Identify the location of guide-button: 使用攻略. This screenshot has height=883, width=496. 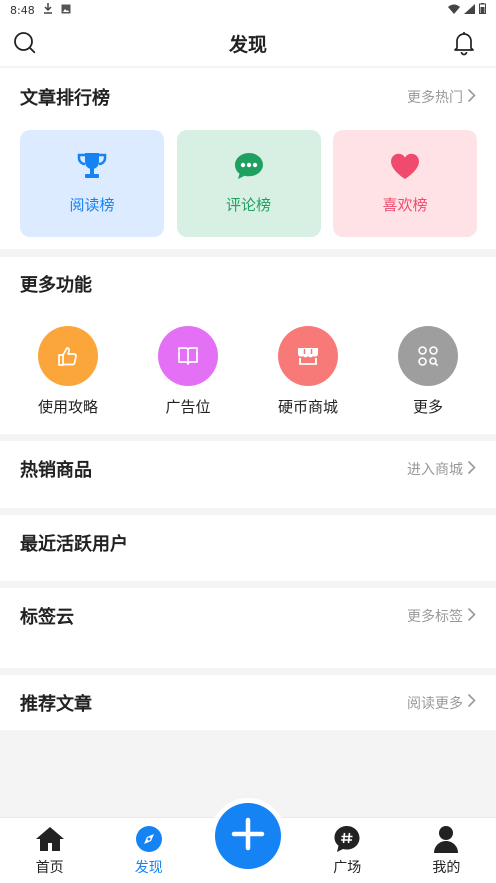
(68, 371).